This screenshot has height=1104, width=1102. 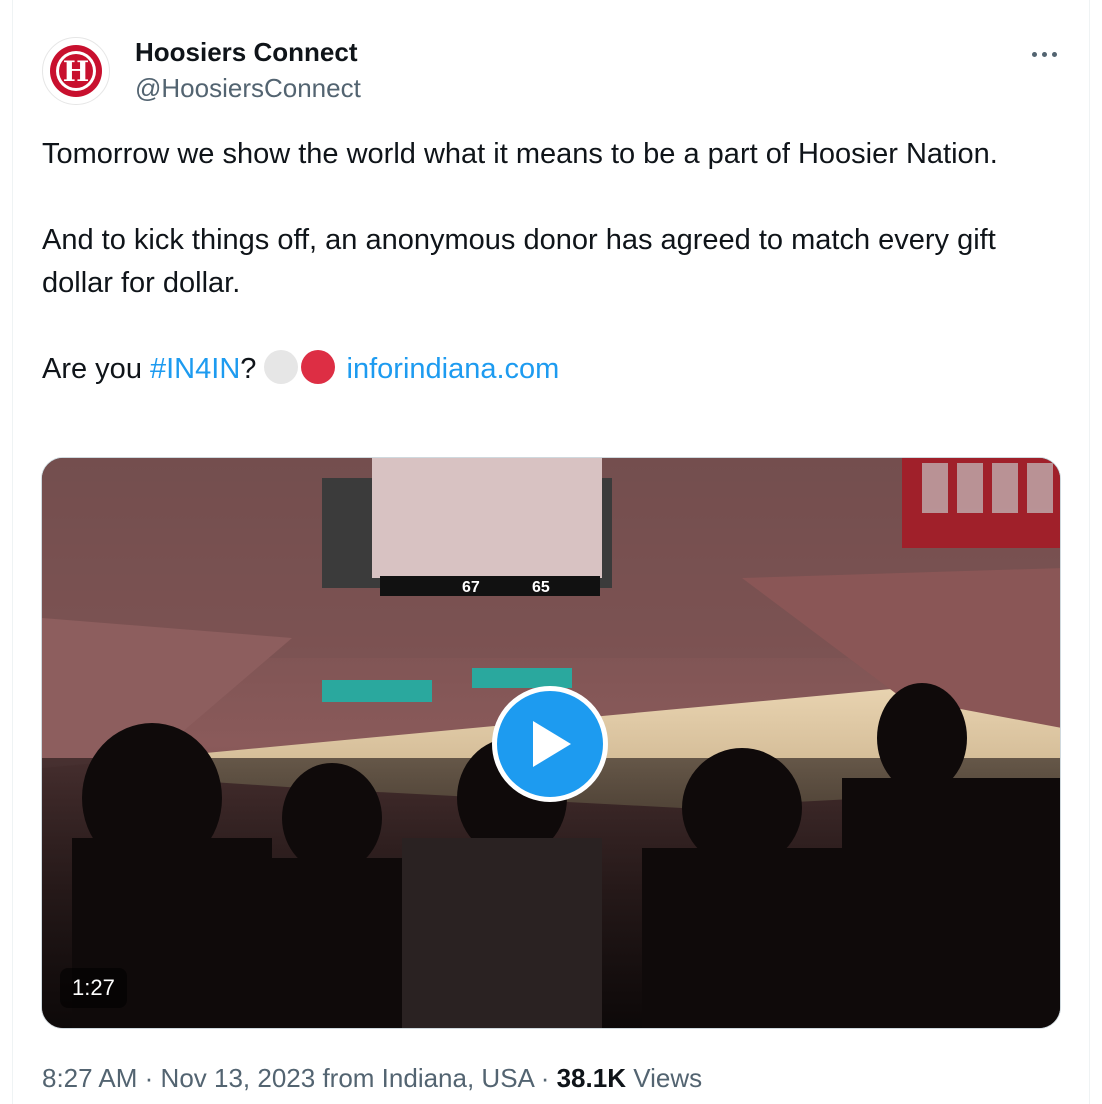 What do you see at coordinates (318, 367) in the screenshot?
I see `red-circle-emoji-icon` at bounding box center [318, 367].